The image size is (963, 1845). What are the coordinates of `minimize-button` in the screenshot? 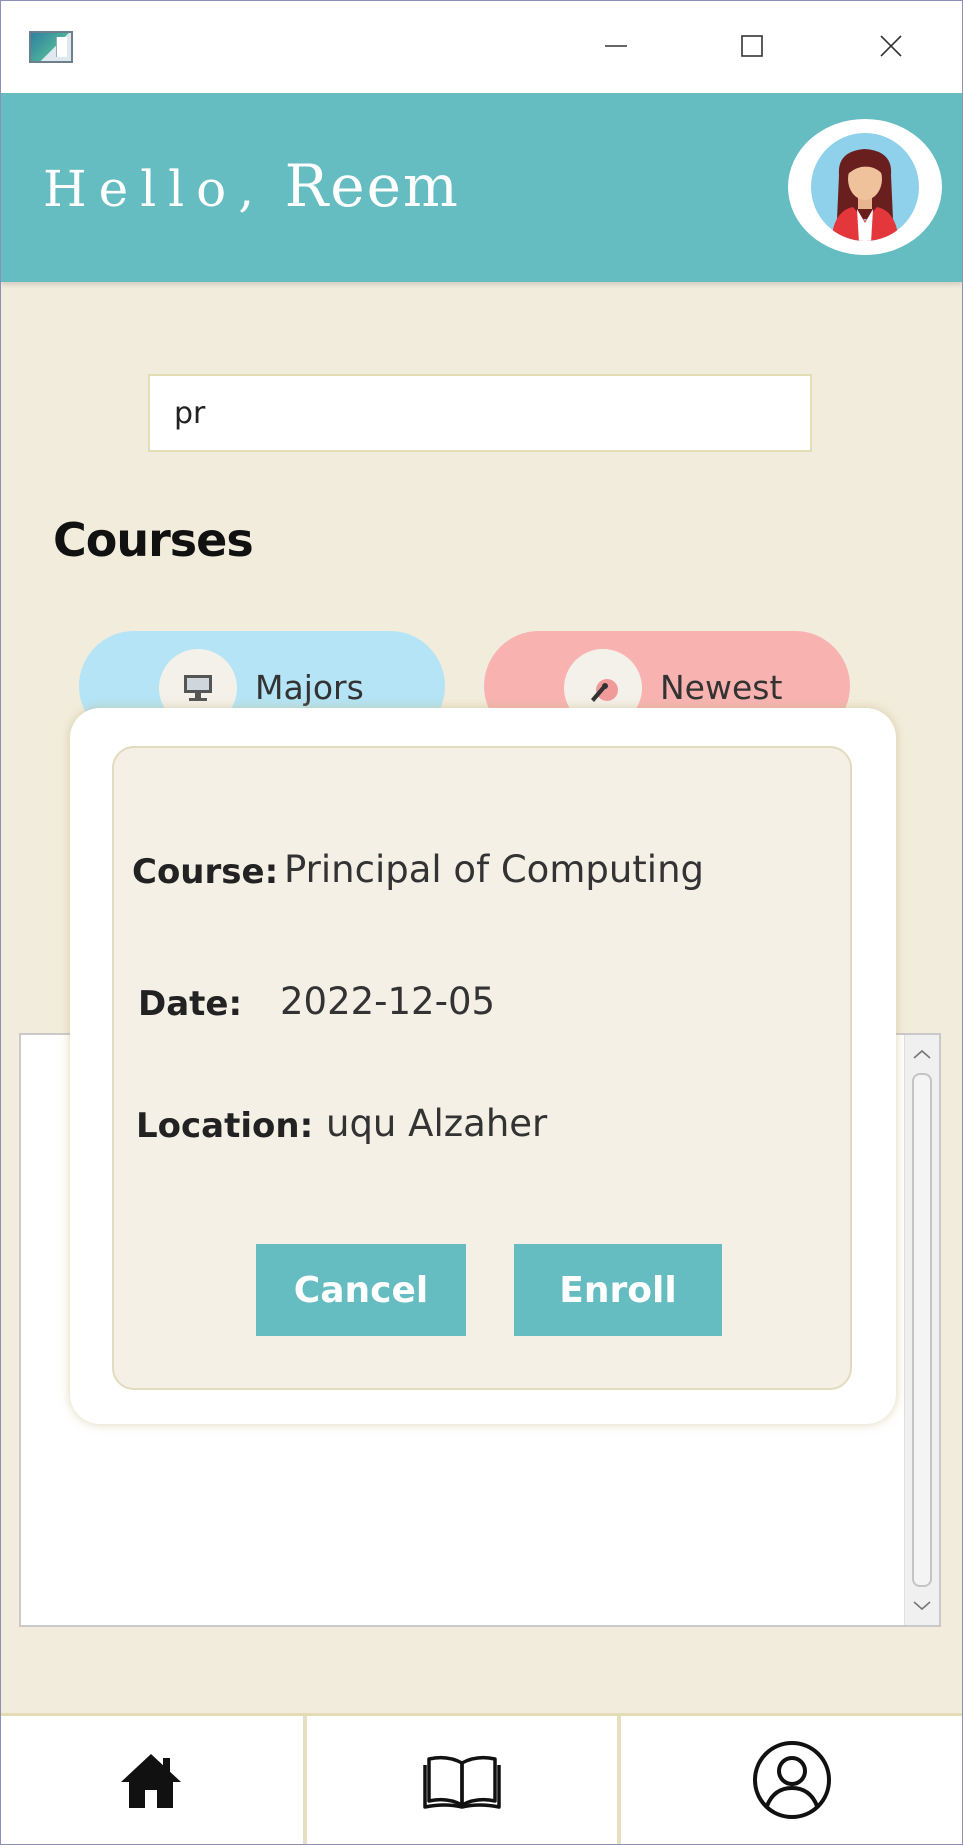 It's located at (616, 46).